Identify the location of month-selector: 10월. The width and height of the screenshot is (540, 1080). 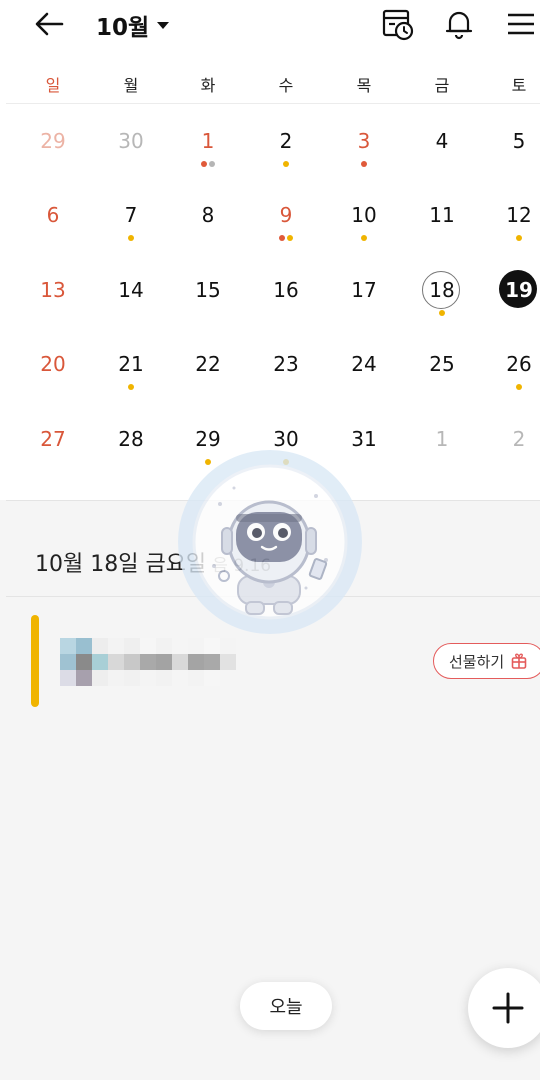
(133, 25).